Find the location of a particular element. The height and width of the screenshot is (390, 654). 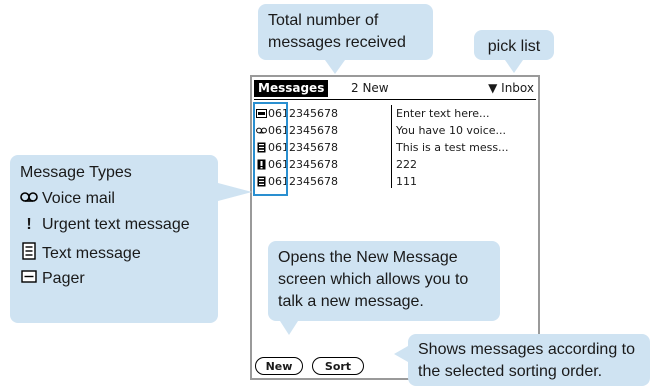

new-message-count: 2 New is located at coordinates (370, 88).